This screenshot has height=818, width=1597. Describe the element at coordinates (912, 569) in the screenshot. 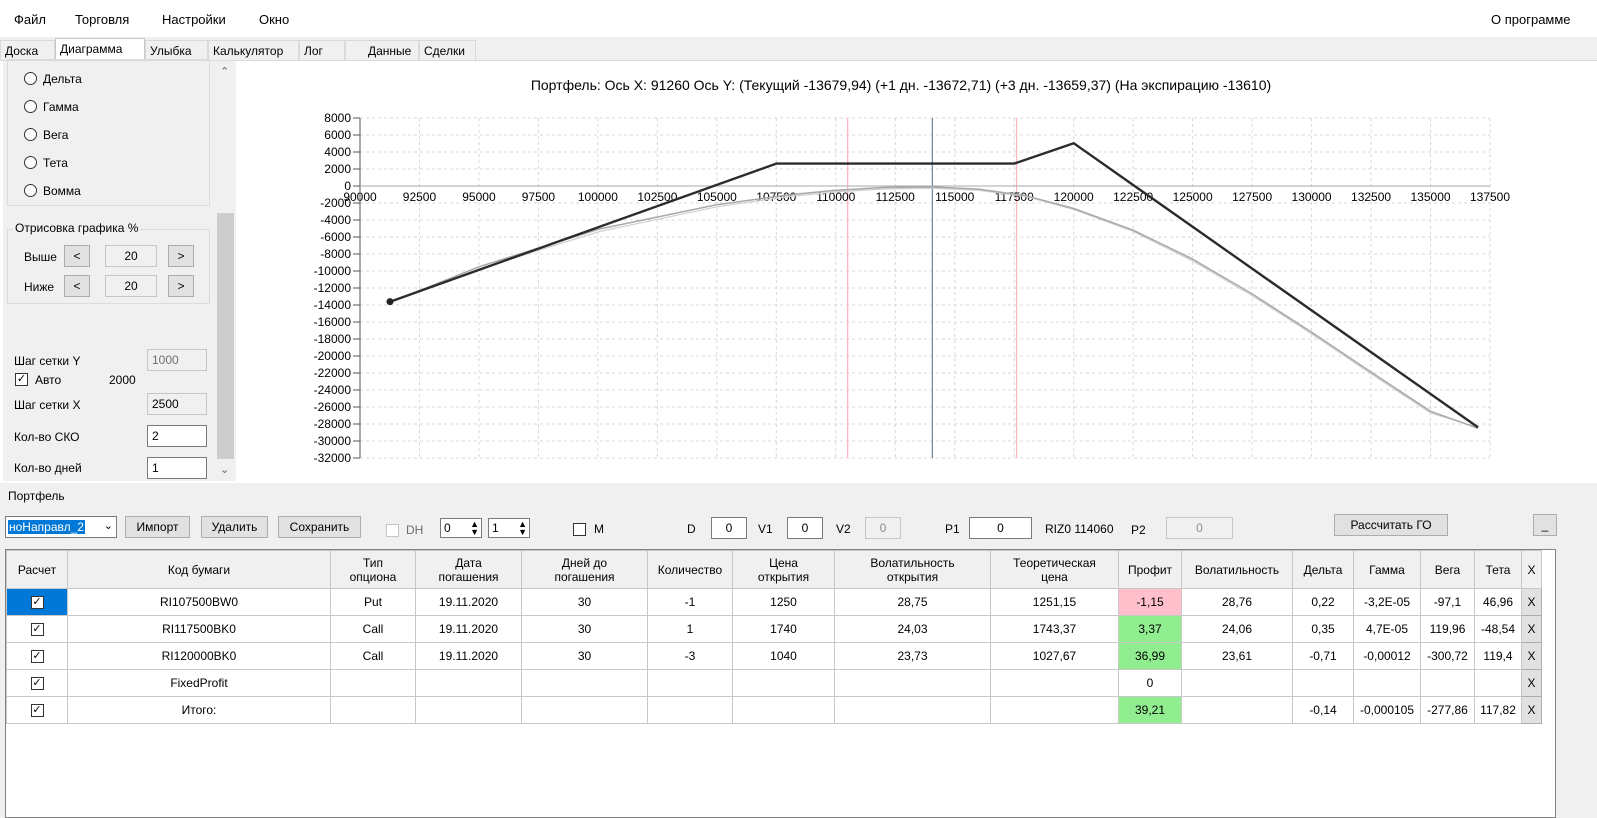

I see `column-header: Волатильность открытия` at that location.